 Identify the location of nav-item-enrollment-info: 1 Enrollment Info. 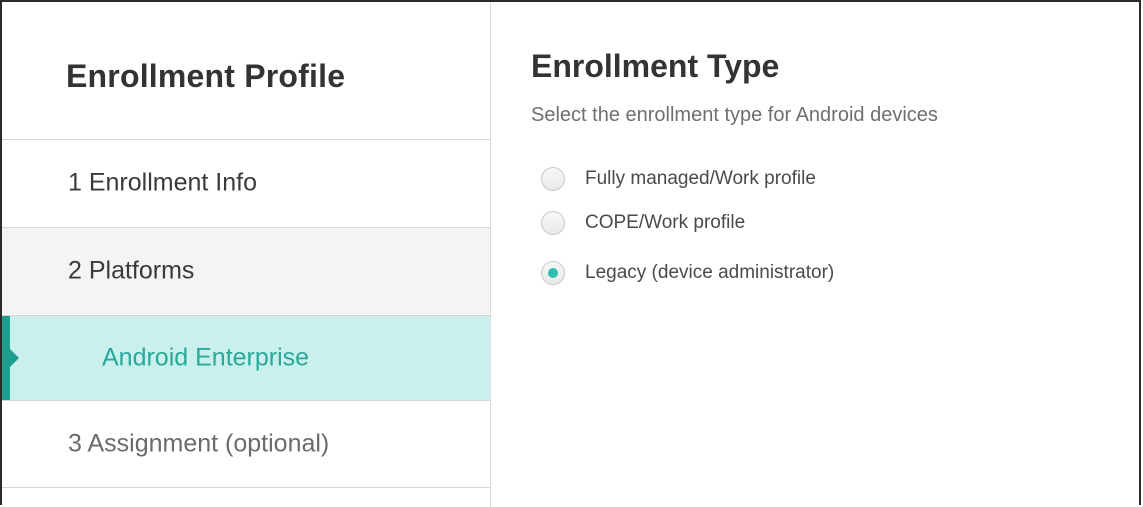
(246, 183).